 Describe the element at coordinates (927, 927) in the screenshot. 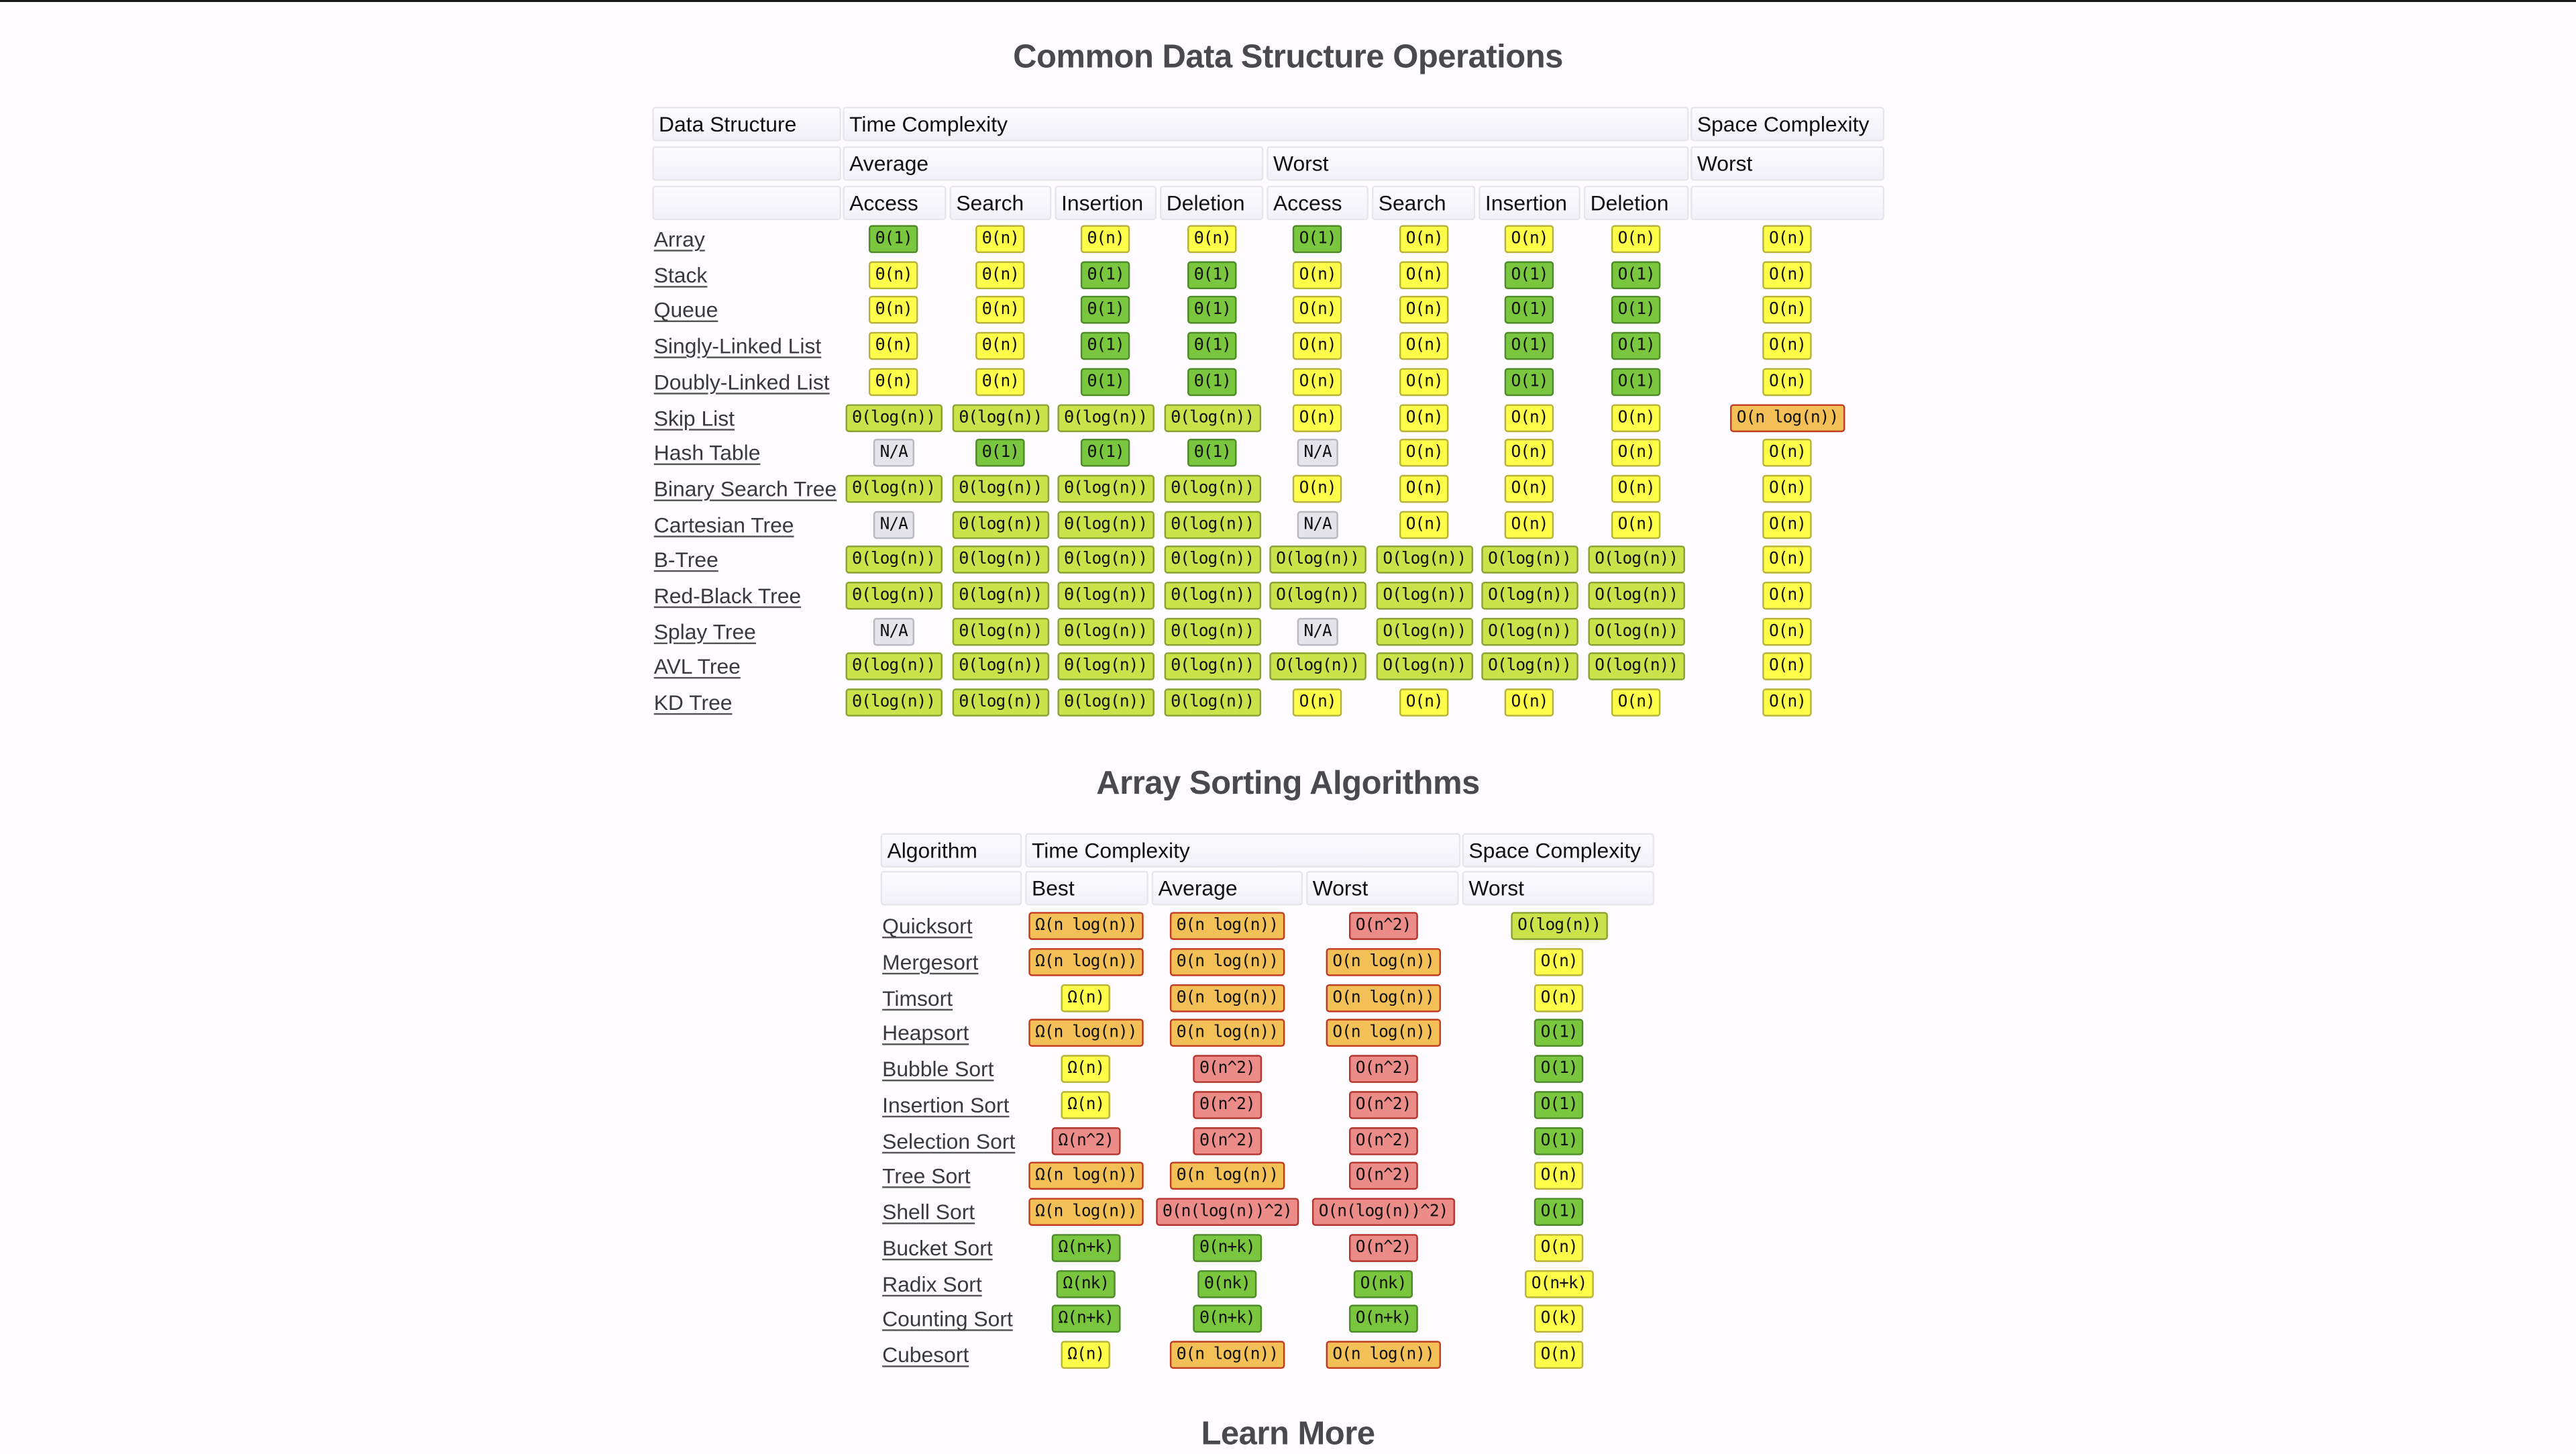

I see `algorithm-link: Quicksort` at that location.